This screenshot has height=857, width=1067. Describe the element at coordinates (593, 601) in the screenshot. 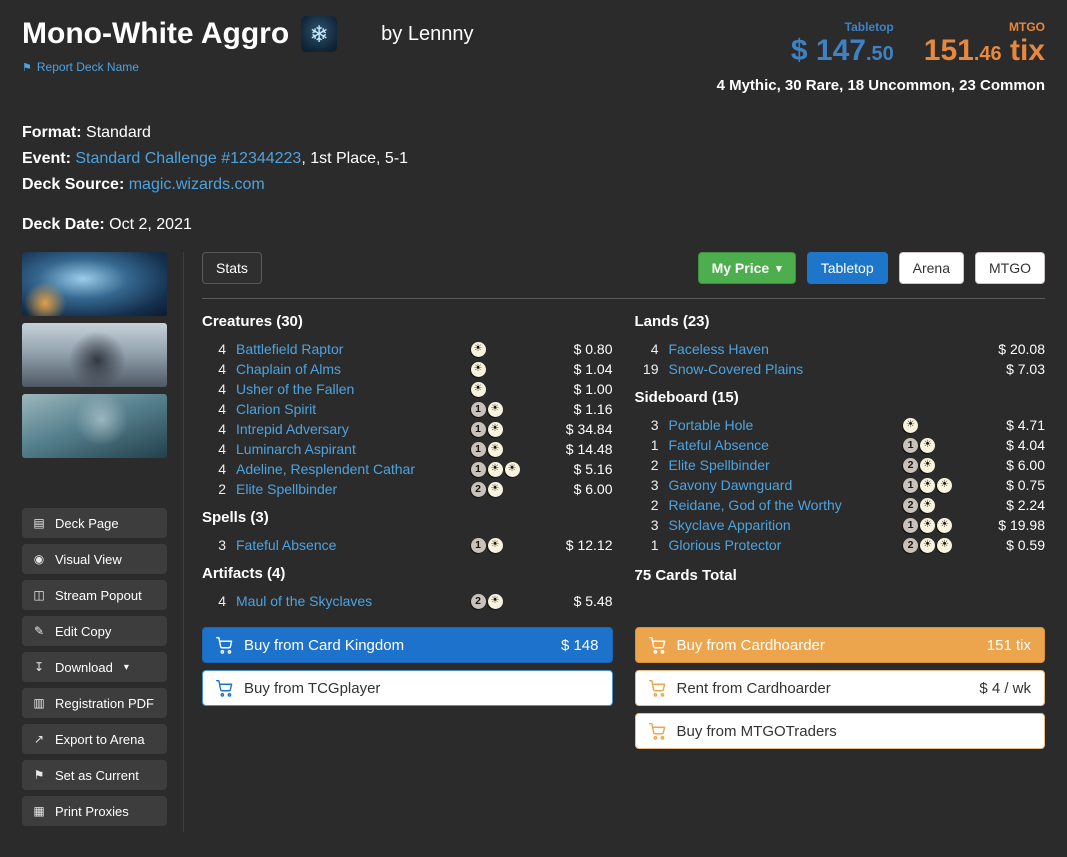

I see `card-price: $ 5.48` at that location.